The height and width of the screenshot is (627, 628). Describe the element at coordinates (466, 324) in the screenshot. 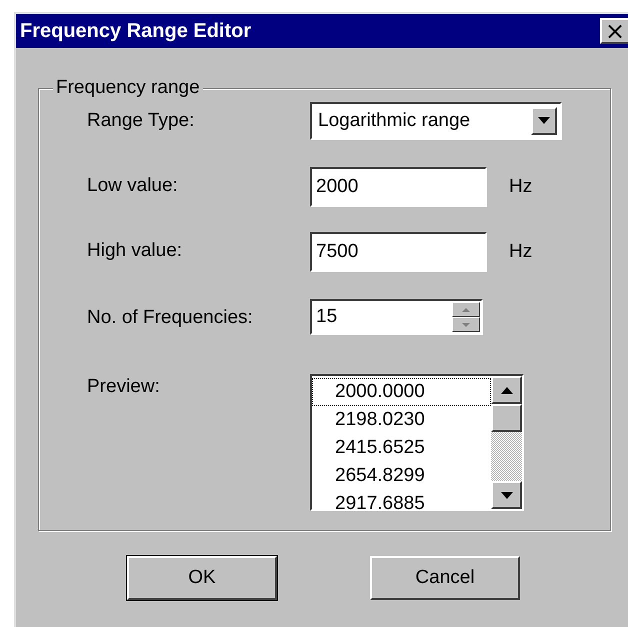

I see `spin-down-icon` at that location.